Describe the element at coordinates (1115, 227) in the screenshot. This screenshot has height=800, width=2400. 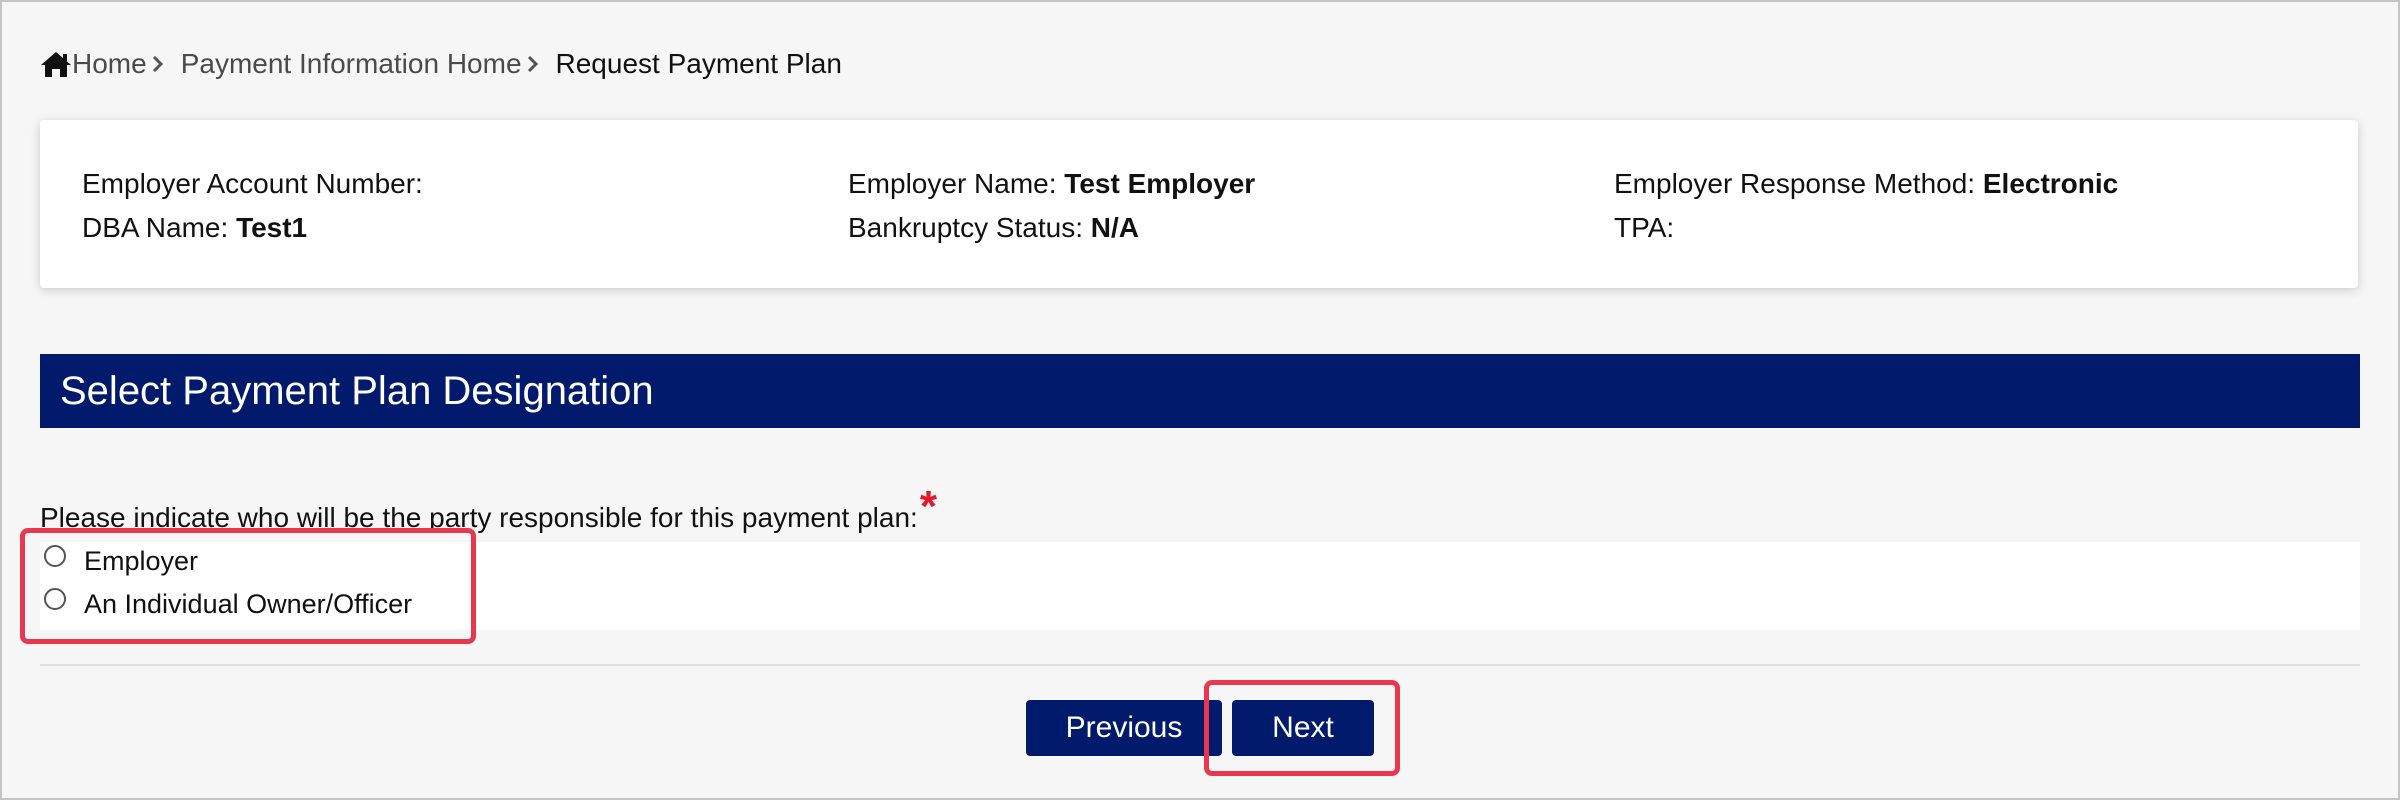
I see `bankruptcy-status-value: N/A` at that location.